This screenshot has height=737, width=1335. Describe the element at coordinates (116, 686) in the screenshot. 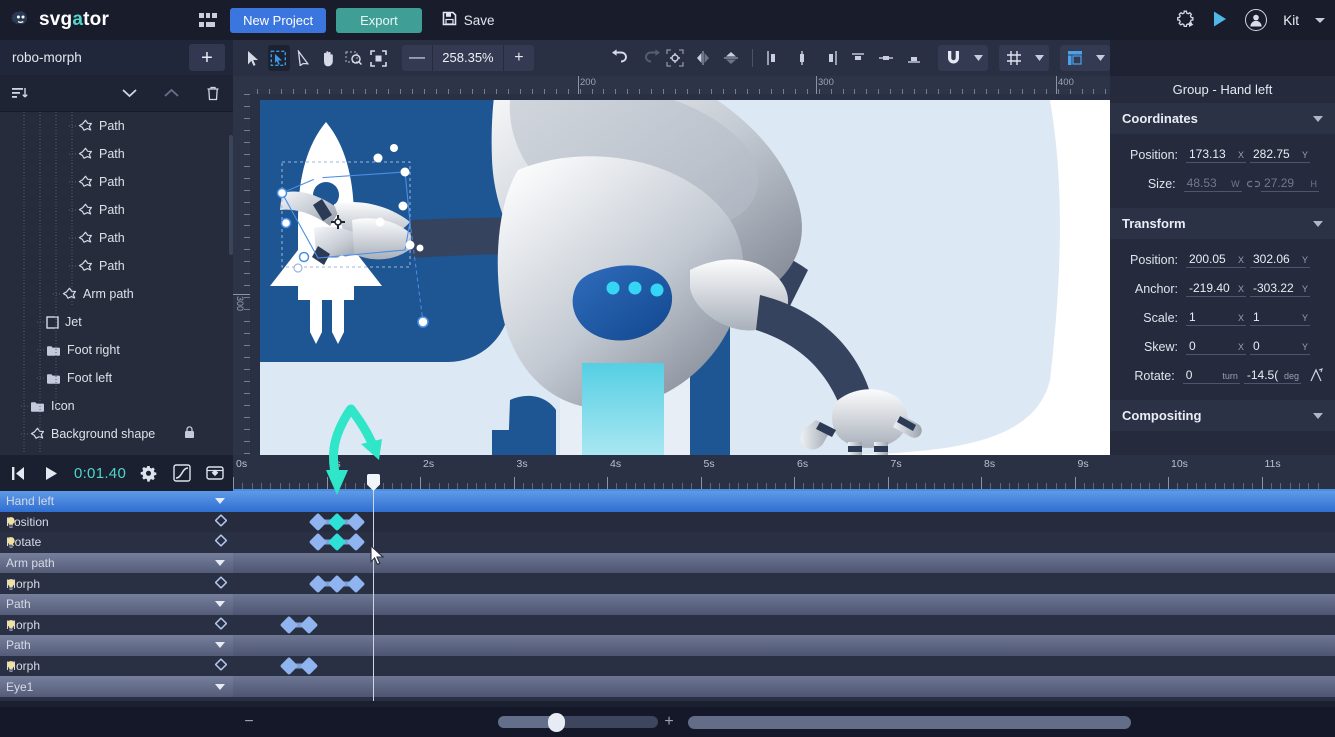

I see `timeline-row-label-cell: Eye1` at that location.